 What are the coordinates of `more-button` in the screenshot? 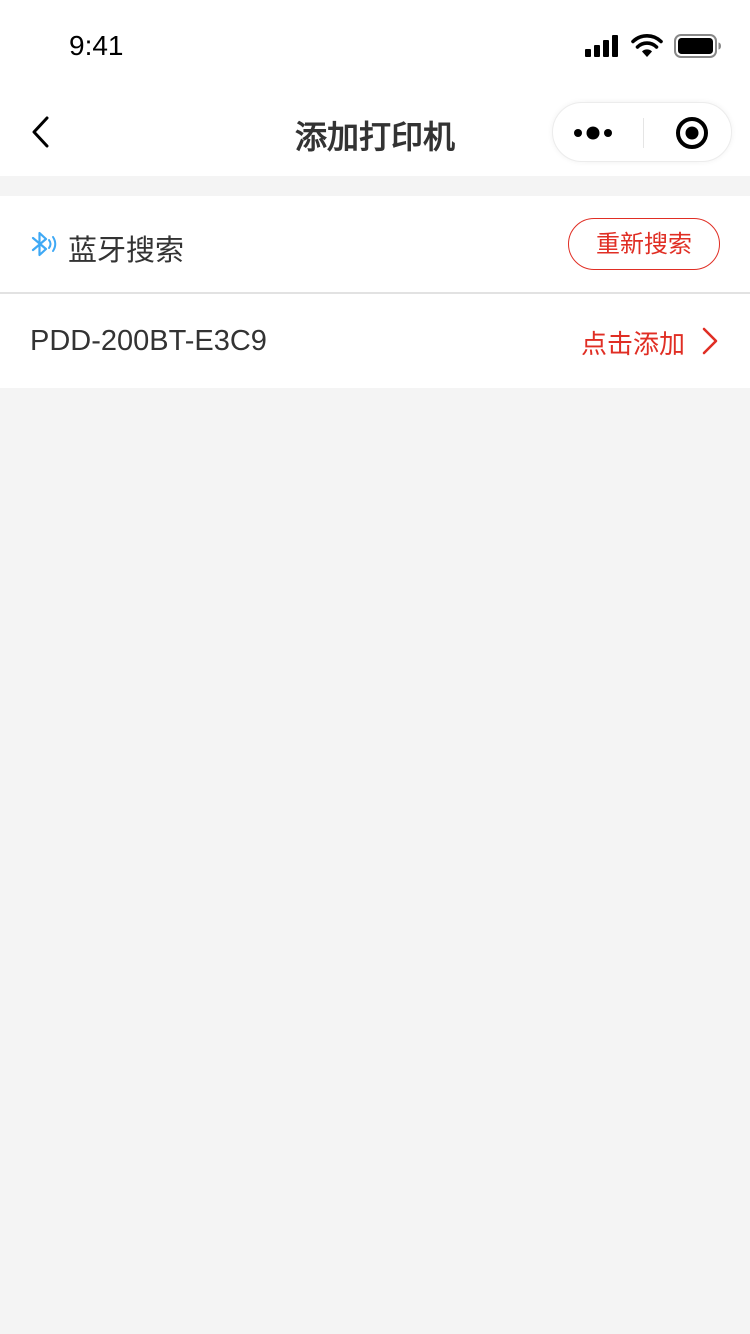 It's located at (598, 133).